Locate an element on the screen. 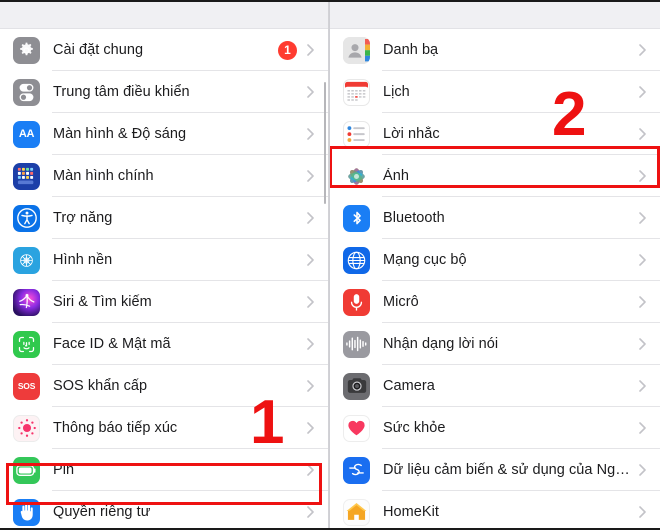  settings-row-label: Pin is located at coordinates (64, 470).